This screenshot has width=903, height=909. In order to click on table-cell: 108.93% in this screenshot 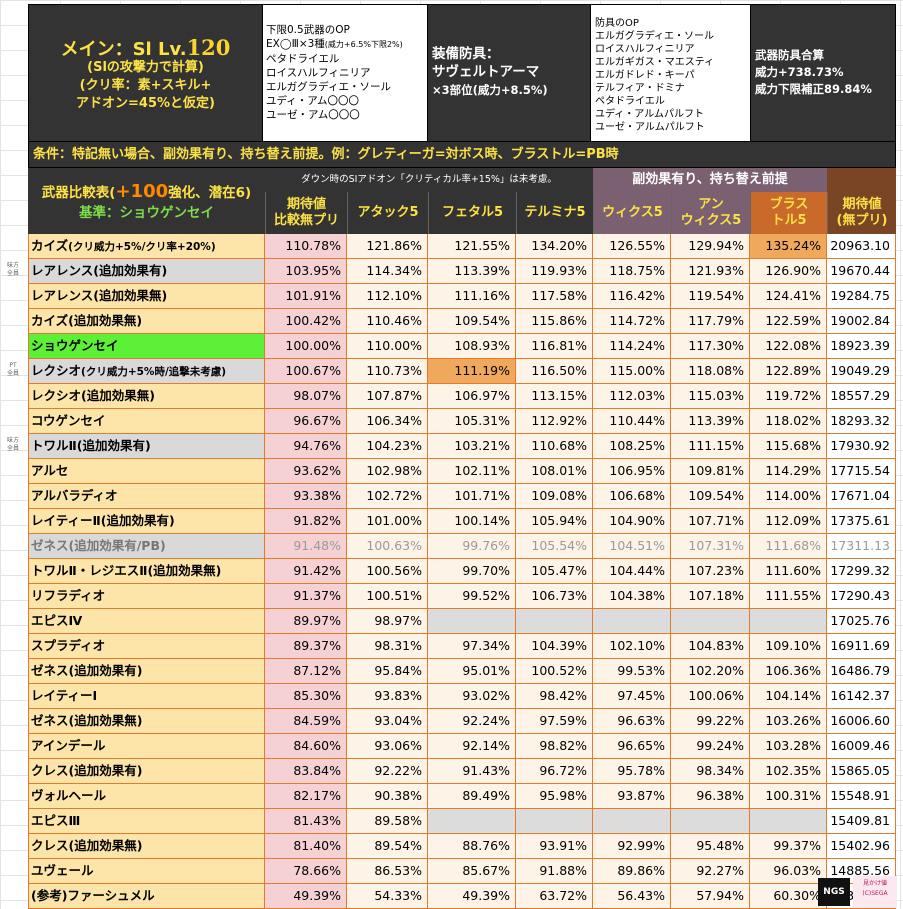, I will do `click(472, 346)`.